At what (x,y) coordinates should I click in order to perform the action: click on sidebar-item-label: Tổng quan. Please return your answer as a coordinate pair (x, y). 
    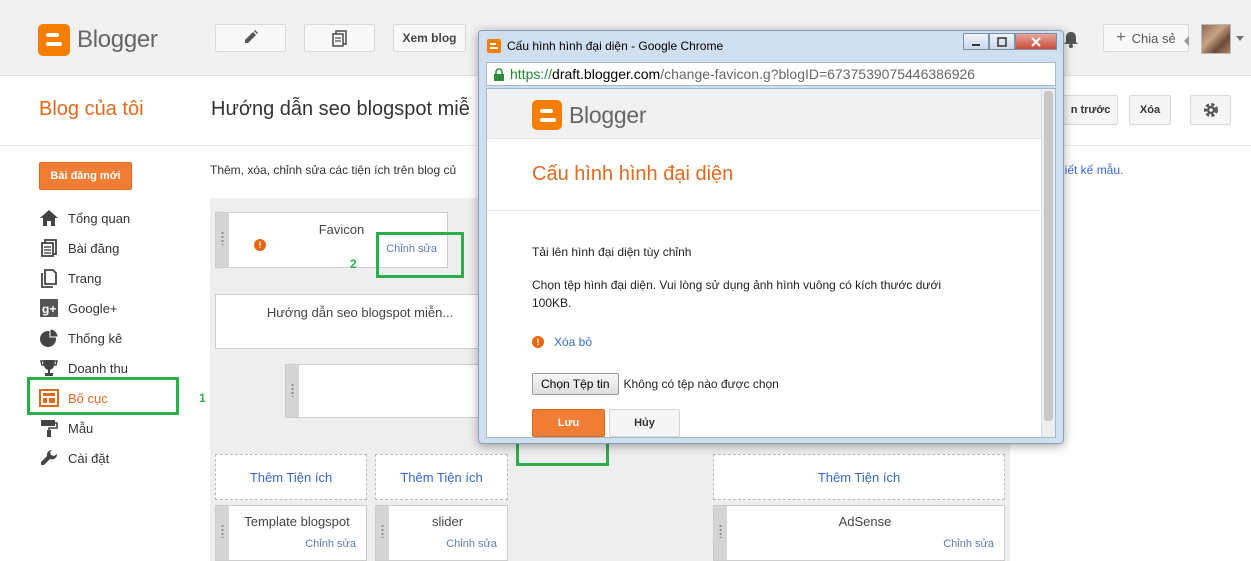
    Looking at the image, I should click on (99, 218).